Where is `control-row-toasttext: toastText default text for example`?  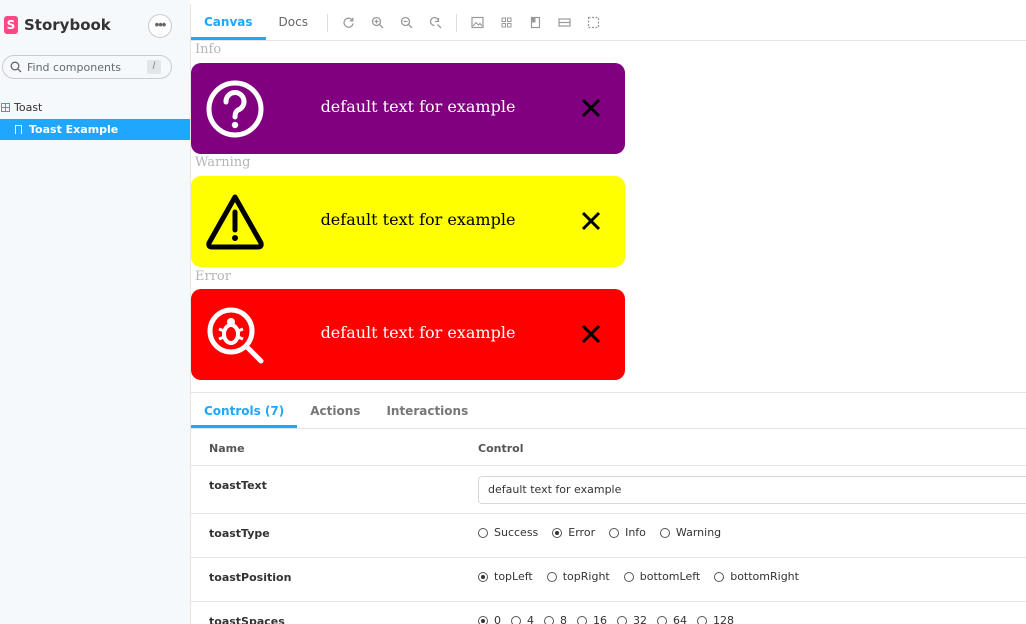 control-row-toasttext: toastText default text for example is located at coordinates (608, 490).